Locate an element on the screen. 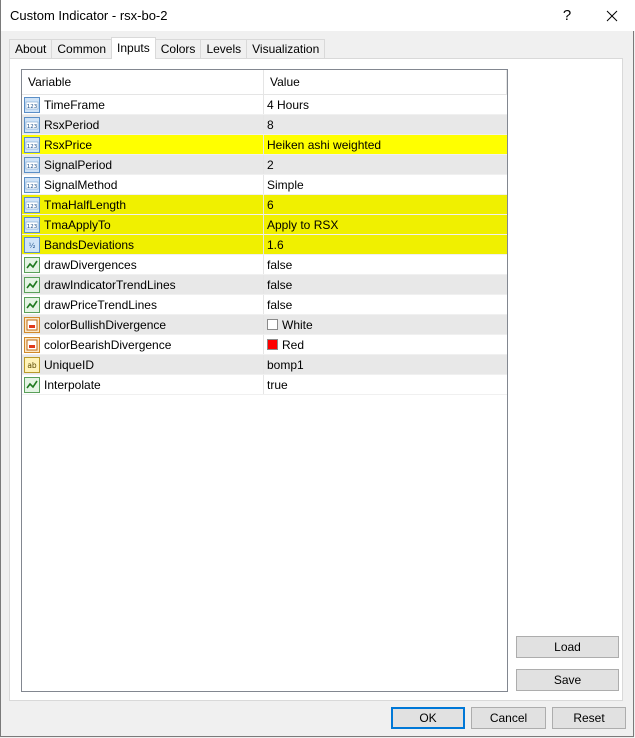 The image size is (635, 738). variable-cell: 123 RsxPrice is located at coordinates (143, 144).